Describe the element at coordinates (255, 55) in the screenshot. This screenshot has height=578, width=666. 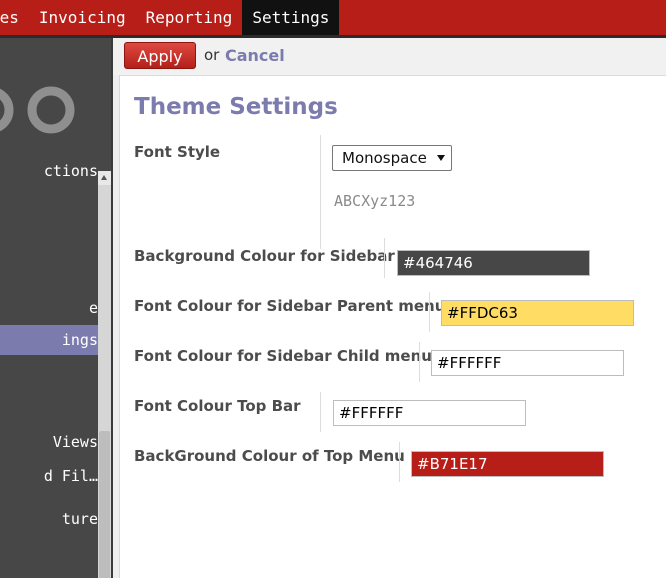
I see `cancel-link: Cancel` at that location.